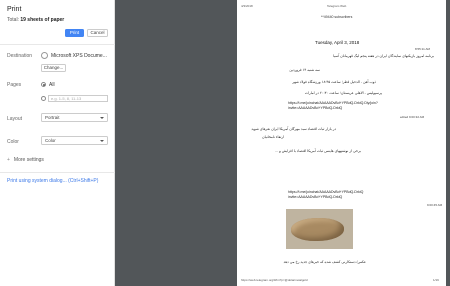 This screenshot has width=450, height=286. I want to click on layout-select: Portrait, so click(74, 117).